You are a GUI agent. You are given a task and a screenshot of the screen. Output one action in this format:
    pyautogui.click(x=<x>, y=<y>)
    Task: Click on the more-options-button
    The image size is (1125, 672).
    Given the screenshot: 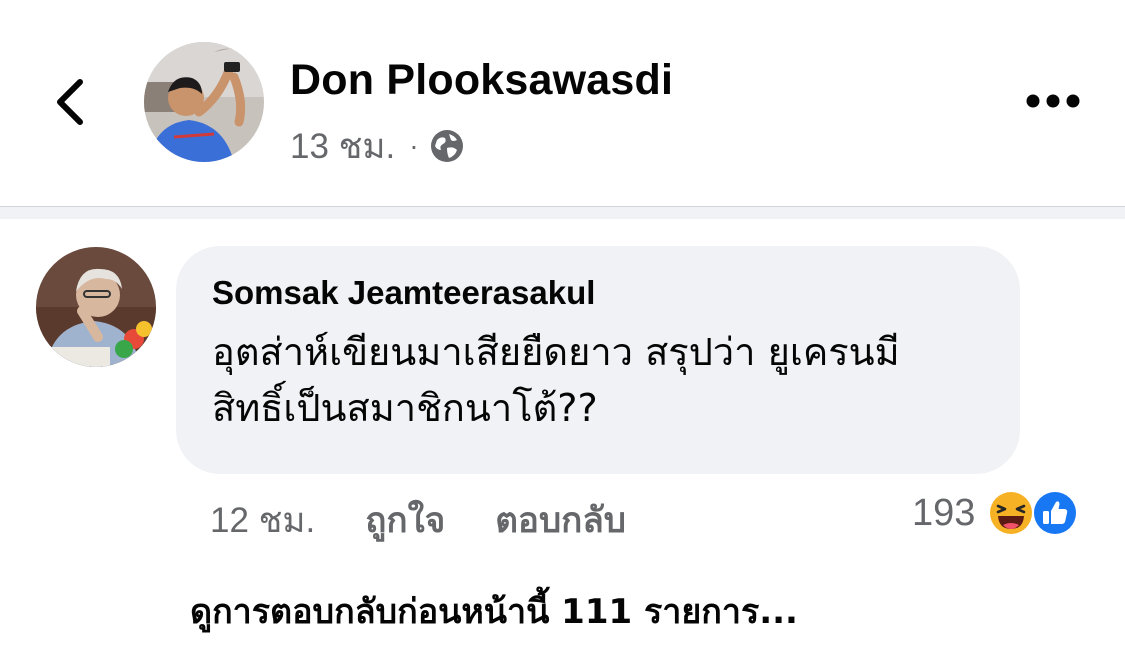 What is the action you would take?
    pyautogui.click(x=1053, y=101)
    